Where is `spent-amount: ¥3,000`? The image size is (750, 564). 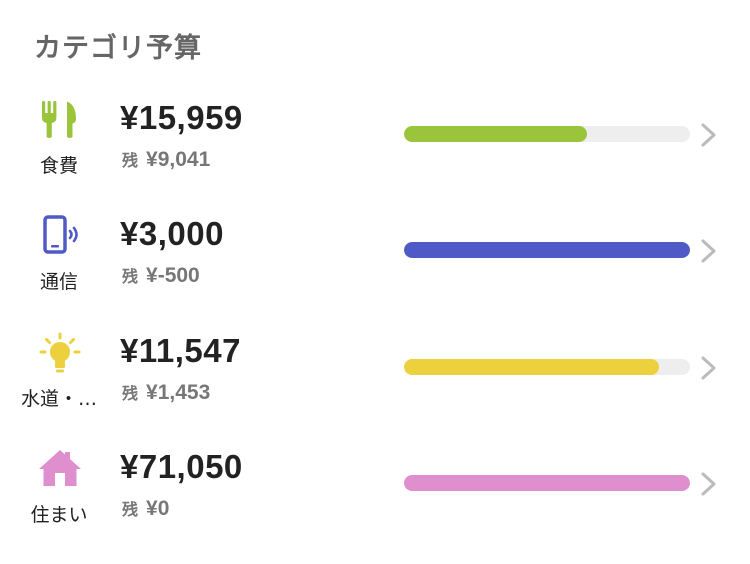
spent-amount: ¥3,000 is located at coordinates (172, 233).